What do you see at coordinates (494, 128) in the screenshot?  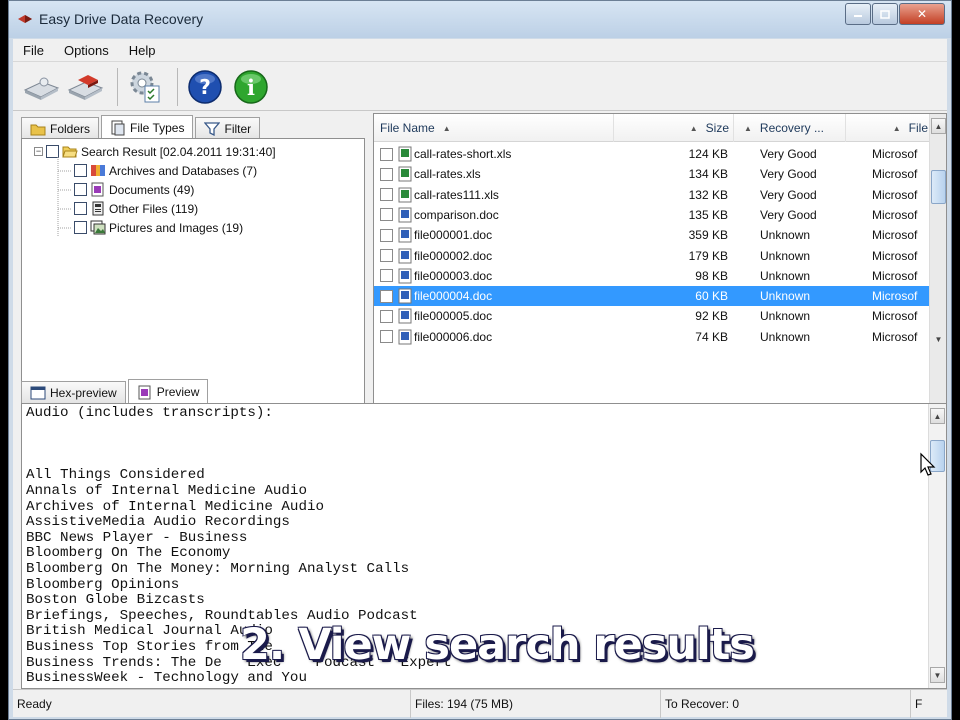 I see `column-header-file-name: File Name ▲` at bounding box center [494, 128].